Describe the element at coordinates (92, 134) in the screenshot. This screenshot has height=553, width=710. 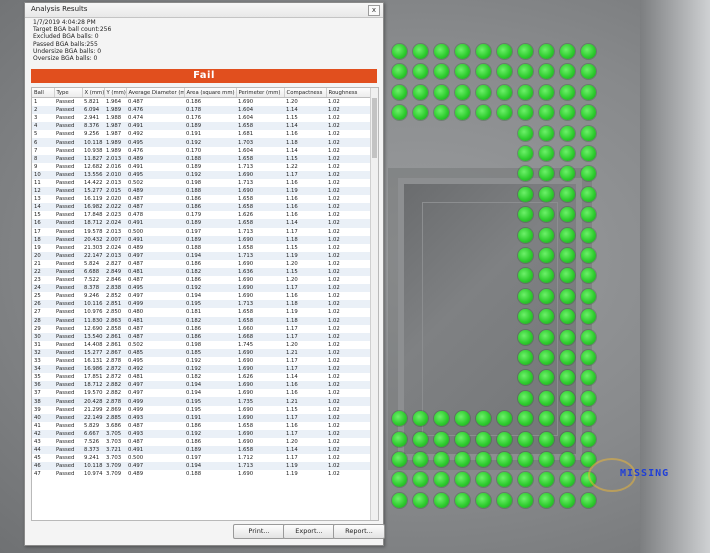
I see `table-cell: 9.256` at that location.